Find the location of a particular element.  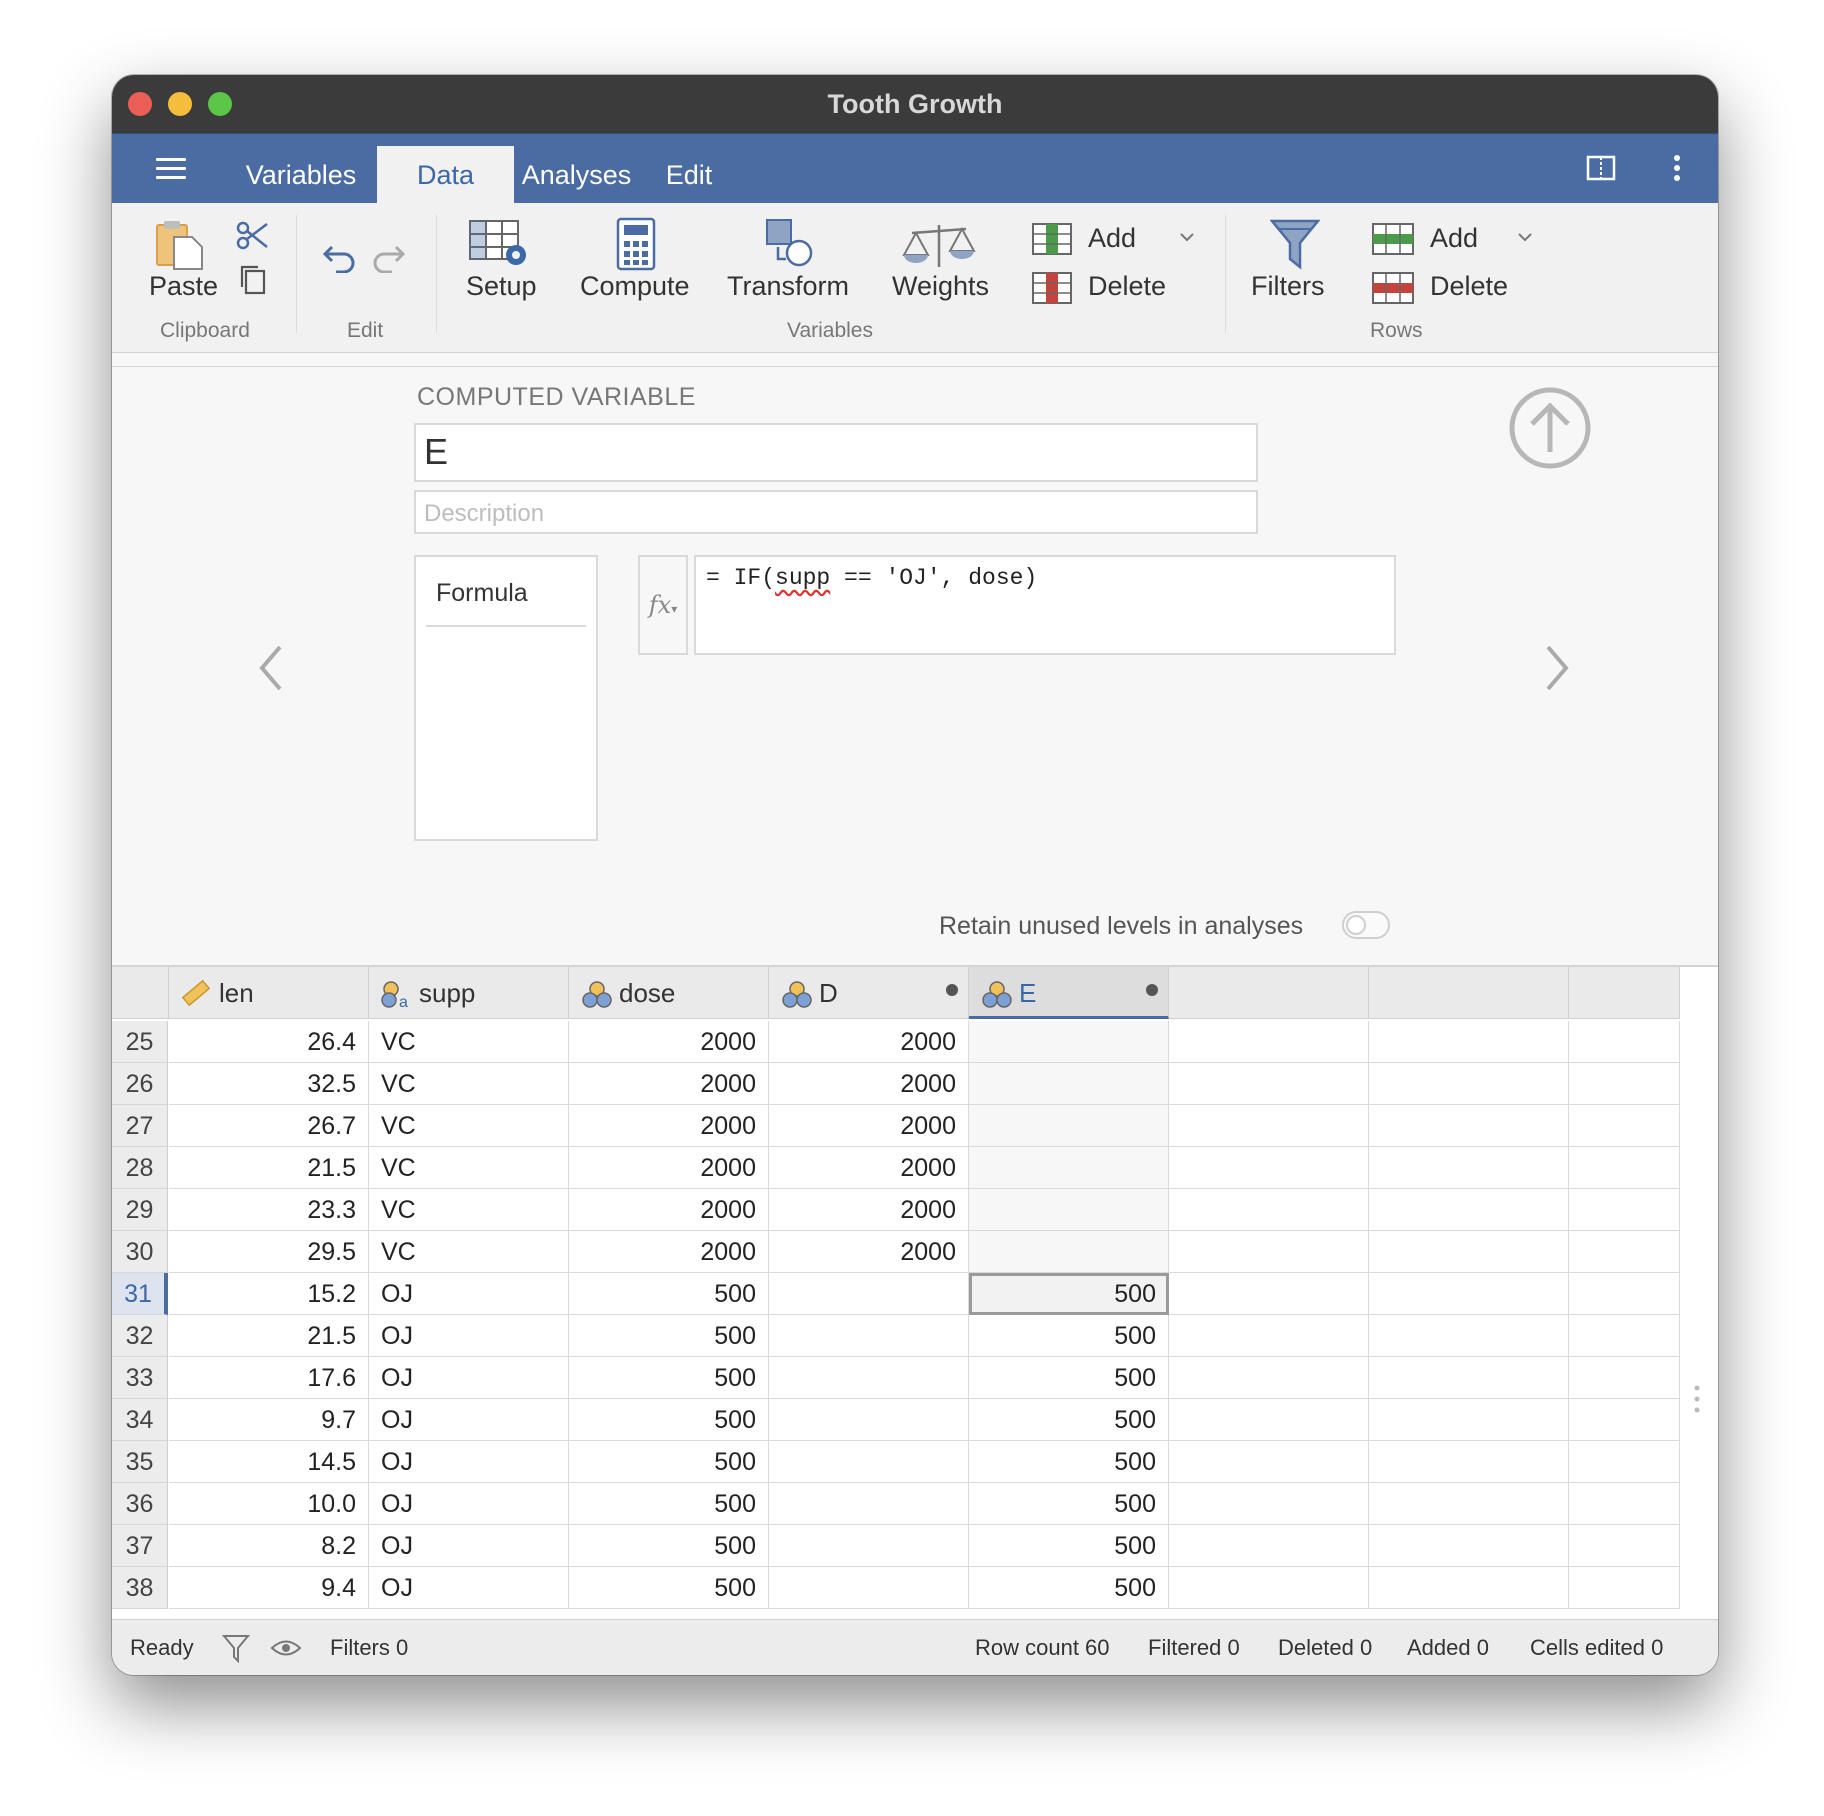

column-header-dose: dose is located at coordinates (669, 993).